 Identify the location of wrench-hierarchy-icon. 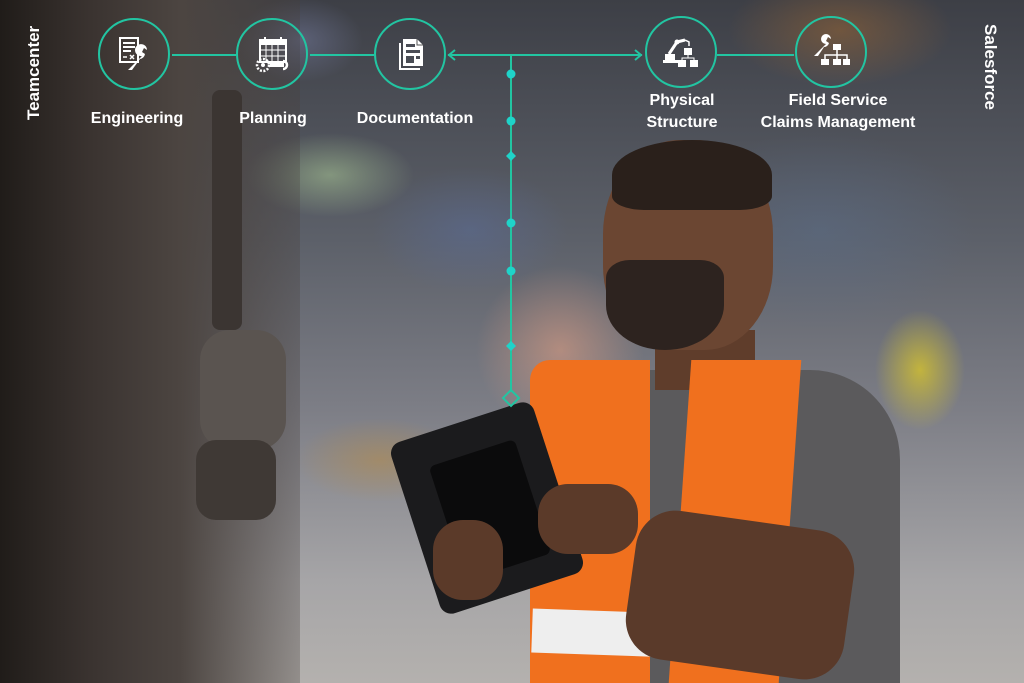
(832, 49).